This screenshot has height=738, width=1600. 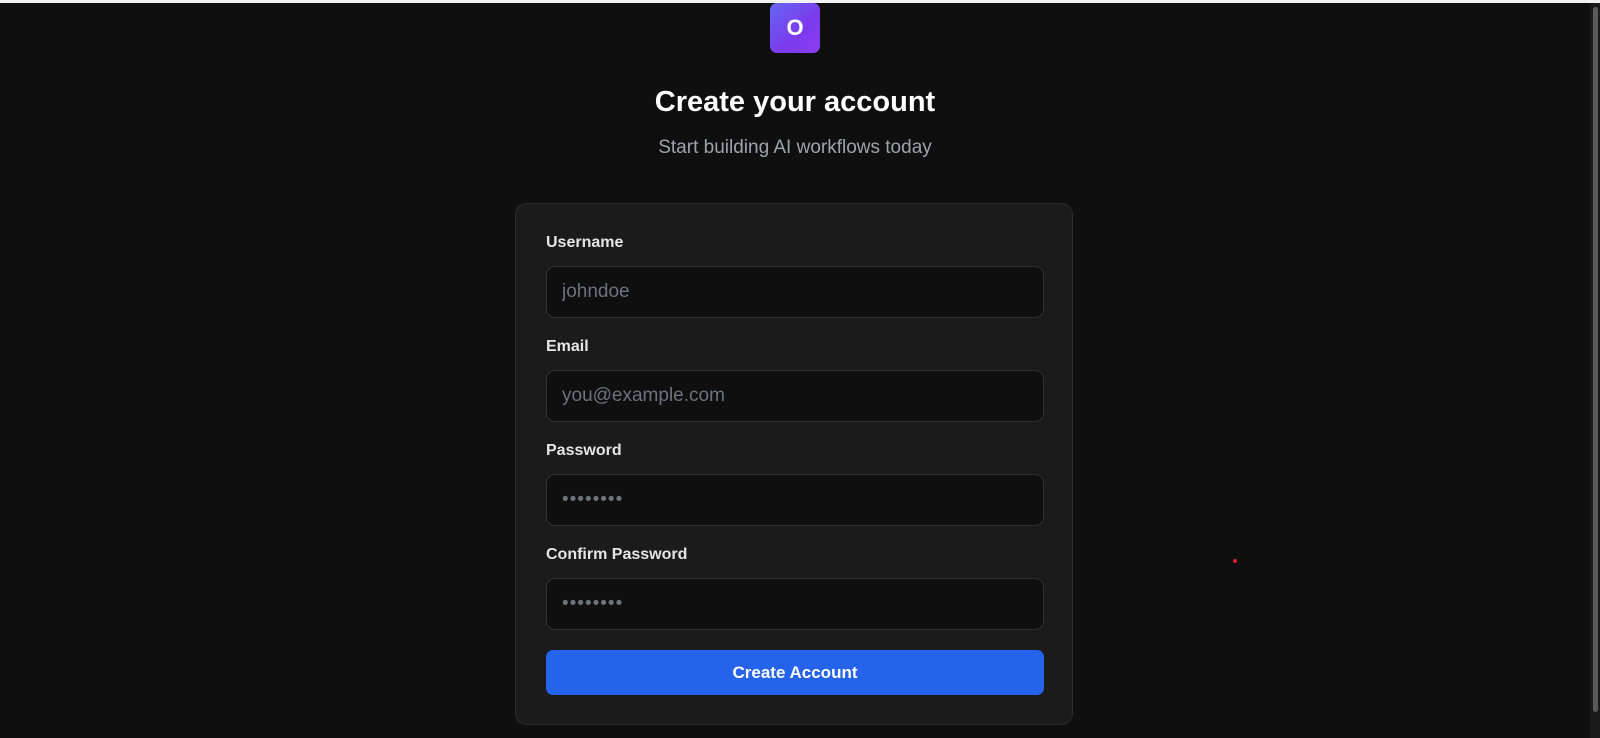 I want to click on create-account-button: Create Account, so click(x=795, y=672).